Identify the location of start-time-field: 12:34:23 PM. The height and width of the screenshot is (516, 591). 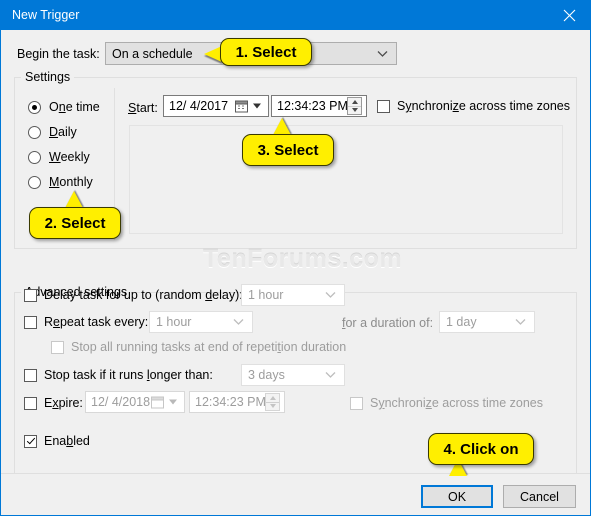
(319, 106).